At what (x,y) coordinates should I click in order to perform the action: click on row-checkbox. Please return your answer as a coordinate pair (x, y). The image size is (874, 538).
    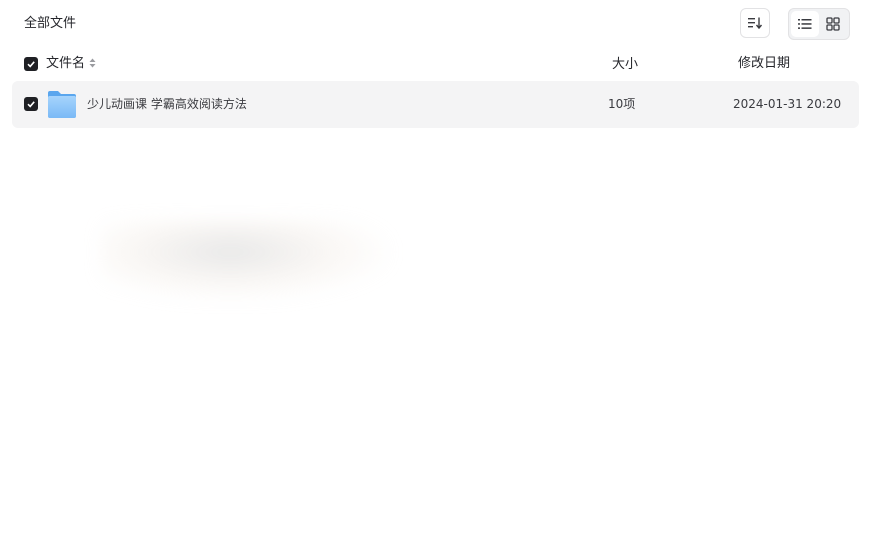
    Looking at the image, I should click on (31, 104).